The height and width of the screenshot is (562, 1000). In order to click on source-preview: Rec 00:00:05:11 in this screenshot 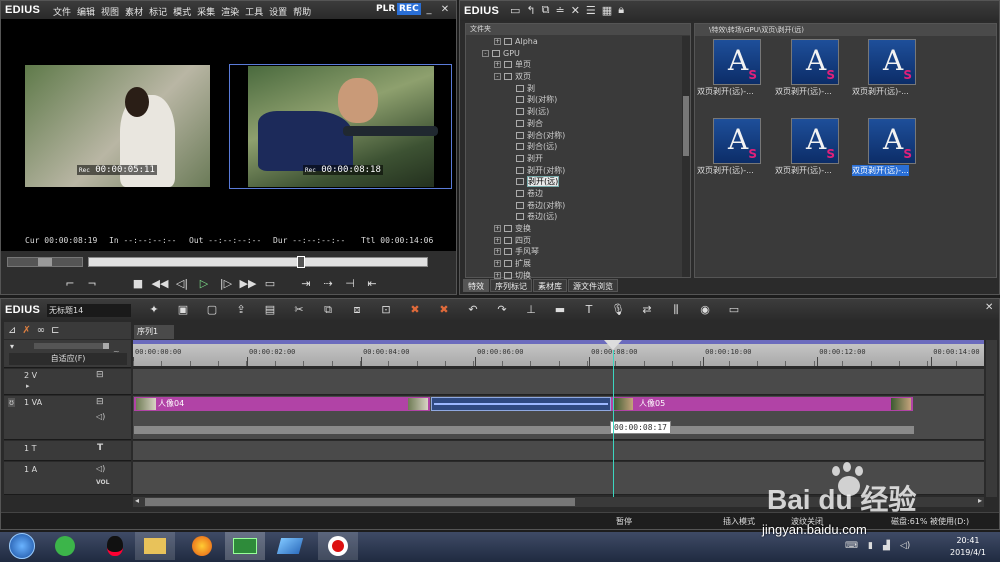, I will do `click(117, 126)`.